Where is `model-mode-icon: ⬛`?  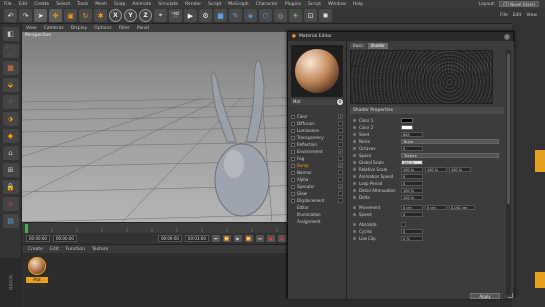
model-mode-icon: ⬛ is located at coordinates (10, 51).